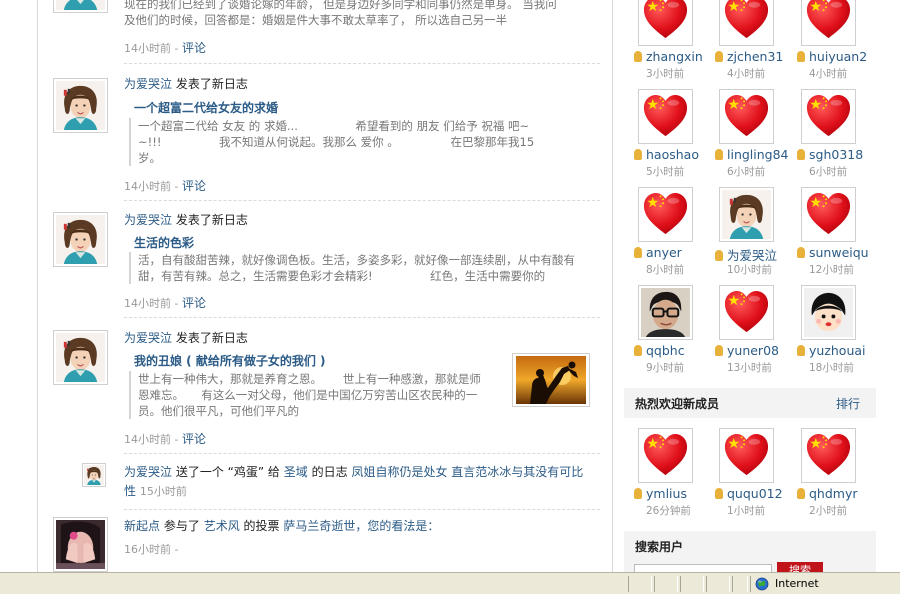  What do you see at coordinates (227, 472) in the screenshot?
I see `activity-action: 送了一个 “鸡蛋” 给` at bounding box center [227, 472].